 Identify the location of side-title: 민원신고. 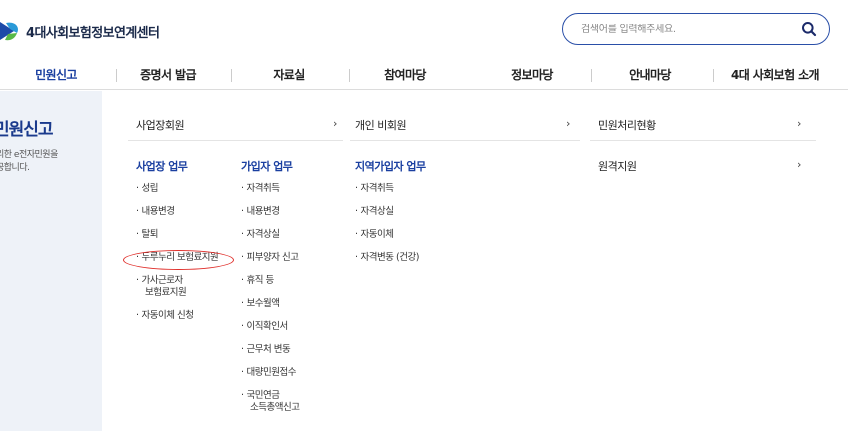
(27, 130).